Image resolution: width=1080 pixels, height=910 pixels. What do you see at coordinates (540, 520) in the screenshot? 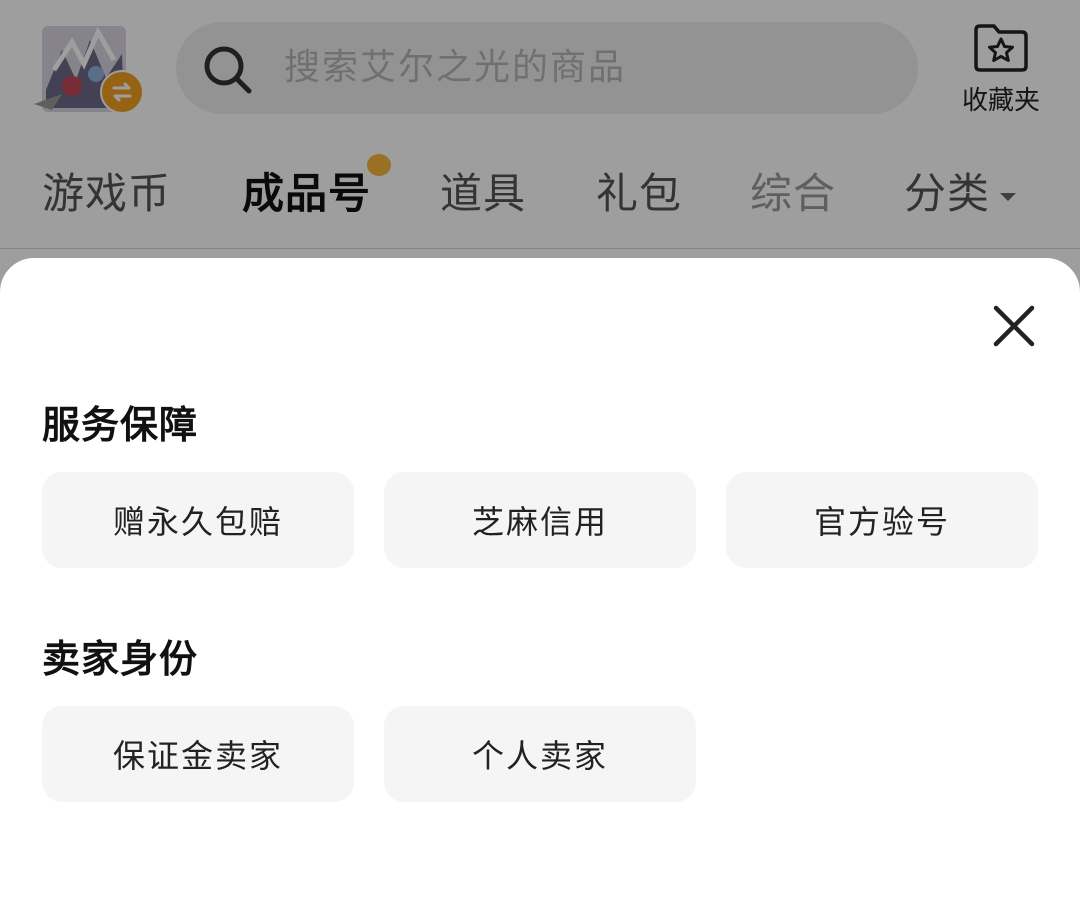
I see `option-sesame-credit: 芝麻信用` at bounding box center [540, 520].